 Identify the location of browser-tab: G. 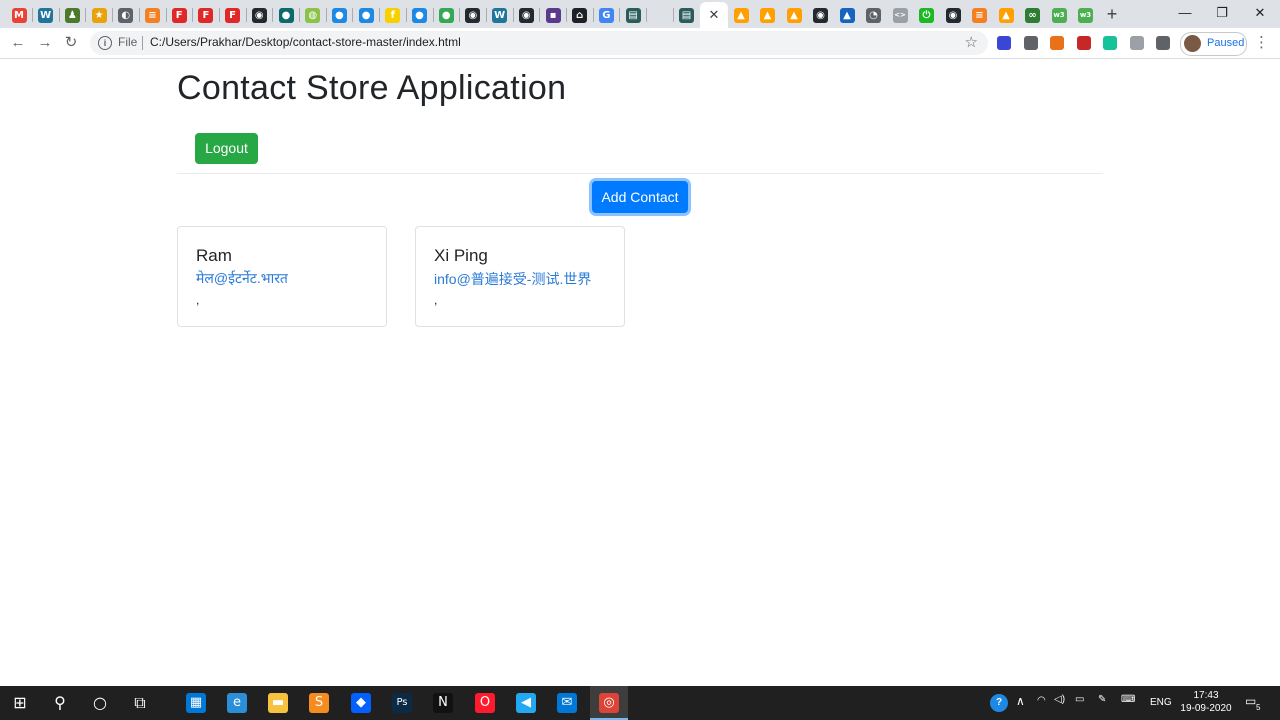
(606, 15).